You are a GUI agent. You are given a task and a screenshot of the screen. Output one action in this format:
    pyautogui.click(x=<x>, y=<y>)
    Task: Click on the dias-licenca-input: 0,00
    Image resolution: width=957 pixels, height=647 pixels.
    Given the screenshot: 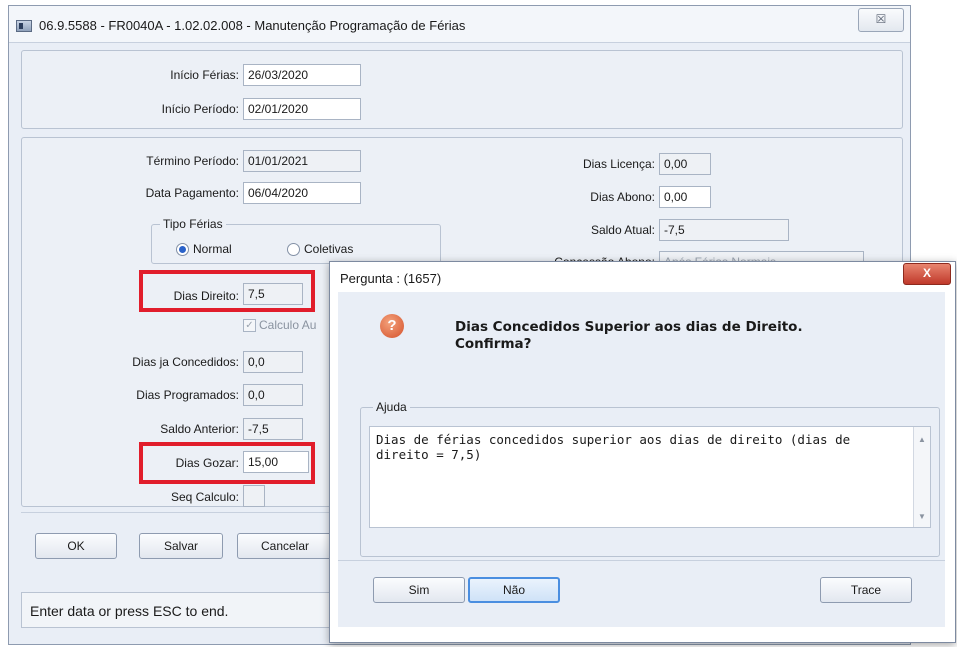 What is the action you would take?
    pyautogui.click(x=685, y=164)
    